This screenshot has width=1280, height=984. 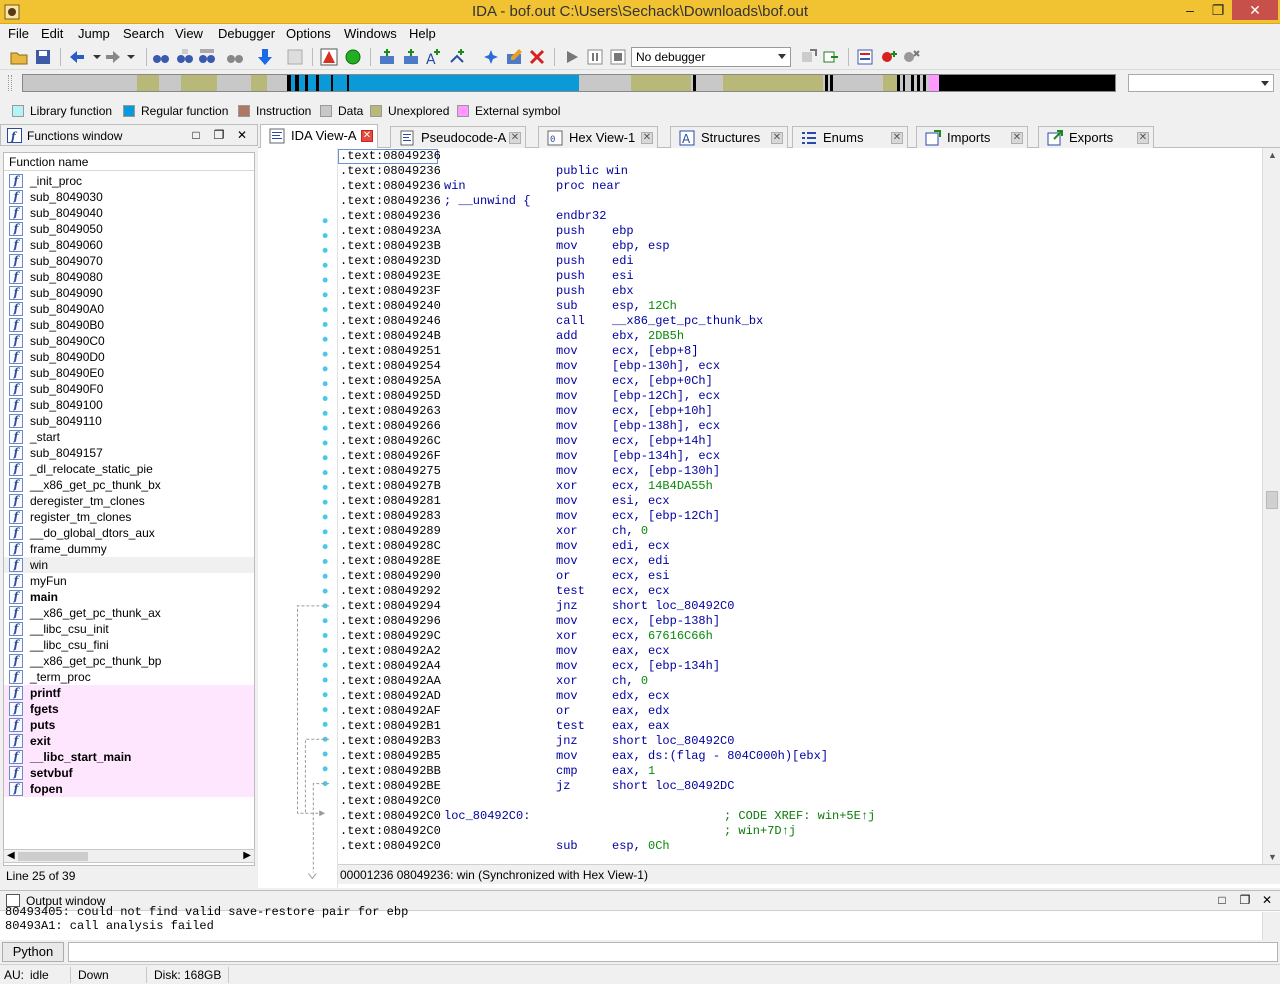 I want to click on menu-jump: Jump, so click(x=94, y=33).